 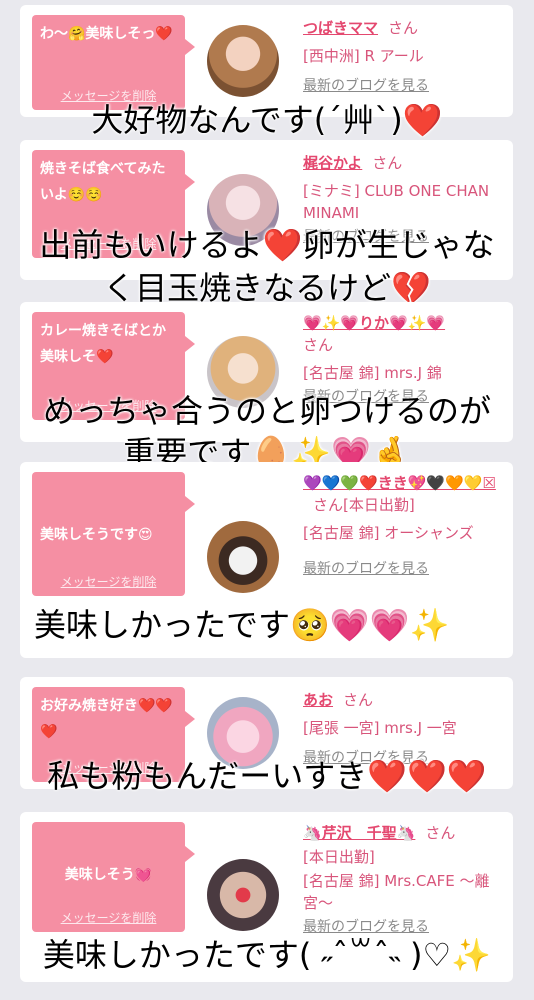 What do you see at coordinates (396, 892) in the screenshot?
I see `sender-place: [名古屋 錦] Mrs.CAFE 〜離宮〜` at bounding box center [396, 892].